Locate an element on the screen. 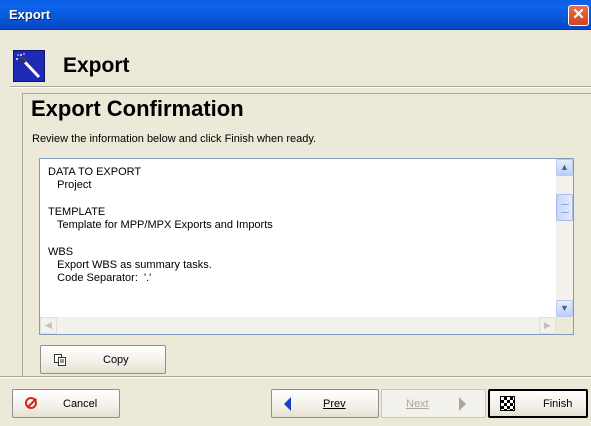 The width and height of the screenshot is (591, 426). page-title: Export Confirmation is located at coordinates (137, 108).